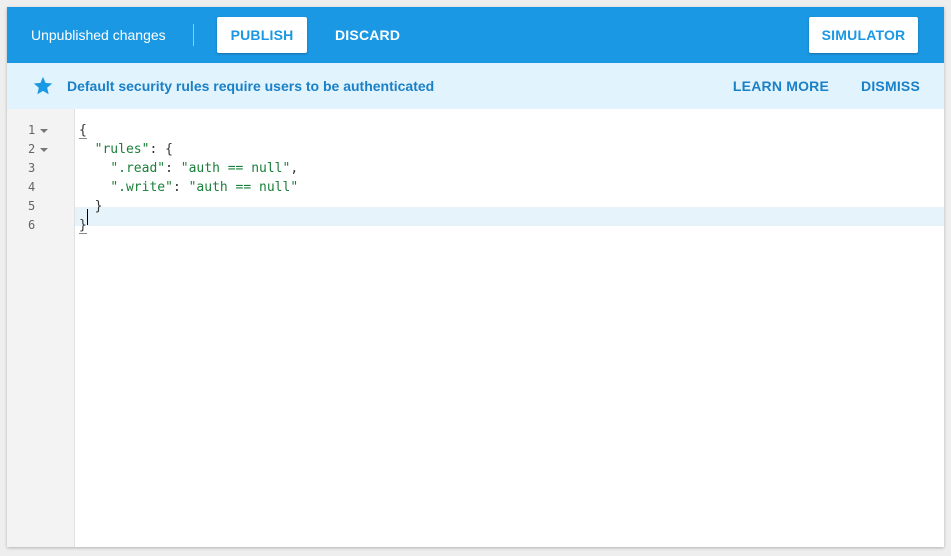 This screenshot has width=951, height=556. I want to click on line-number-text: 6, so click(32, 225).